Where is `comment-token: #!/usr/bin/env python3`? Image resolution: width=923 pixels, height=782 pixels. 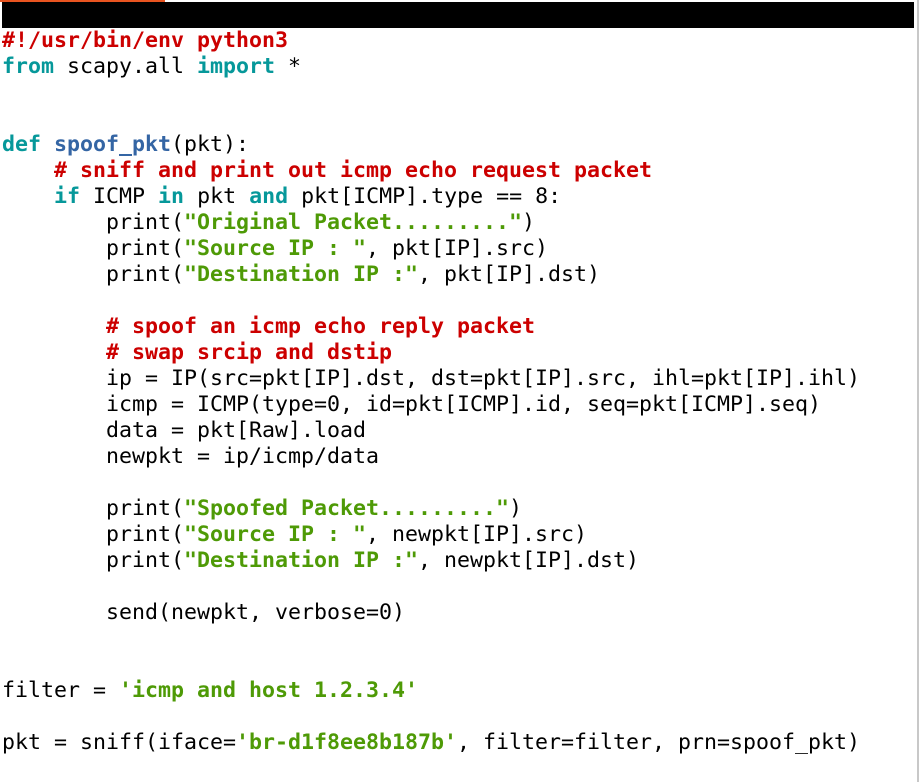
comment-token: #!/usr/bin/env python3 is located at coordinates (145, 40).